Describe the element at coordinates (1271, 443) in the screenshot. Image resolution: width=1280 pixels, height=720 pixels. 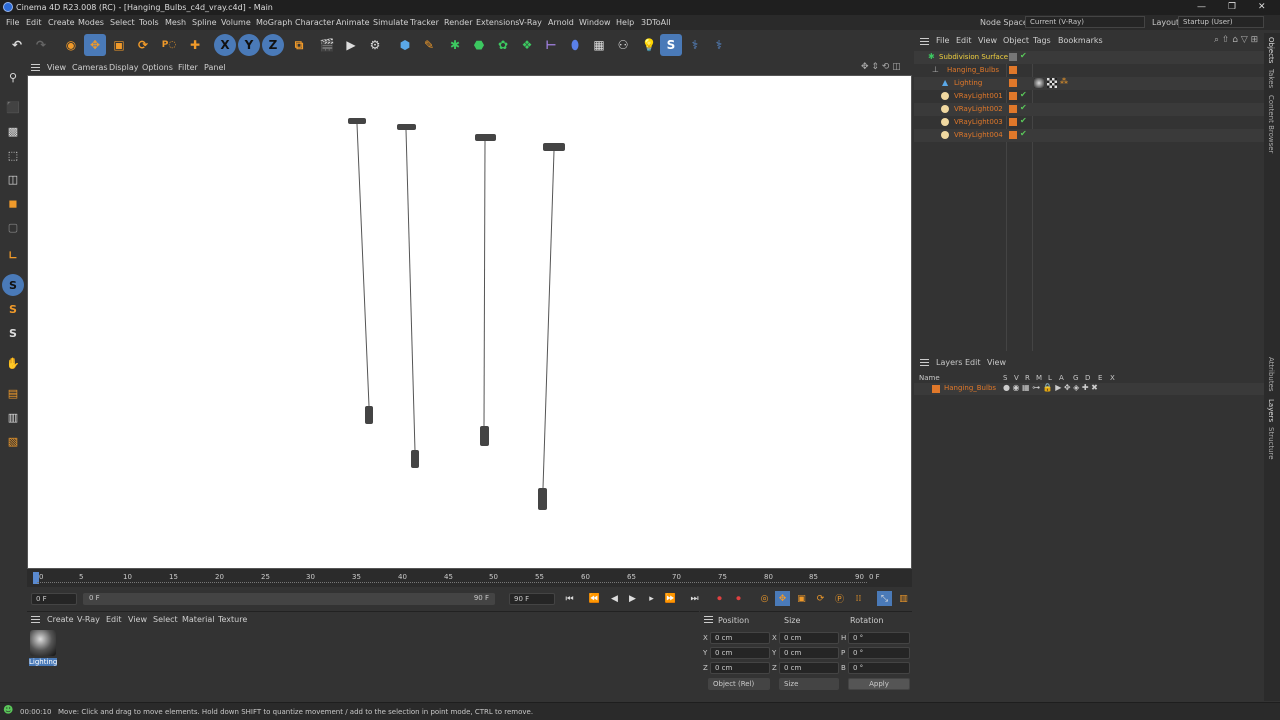
I see `side-tab-structure: Structure` at that location.